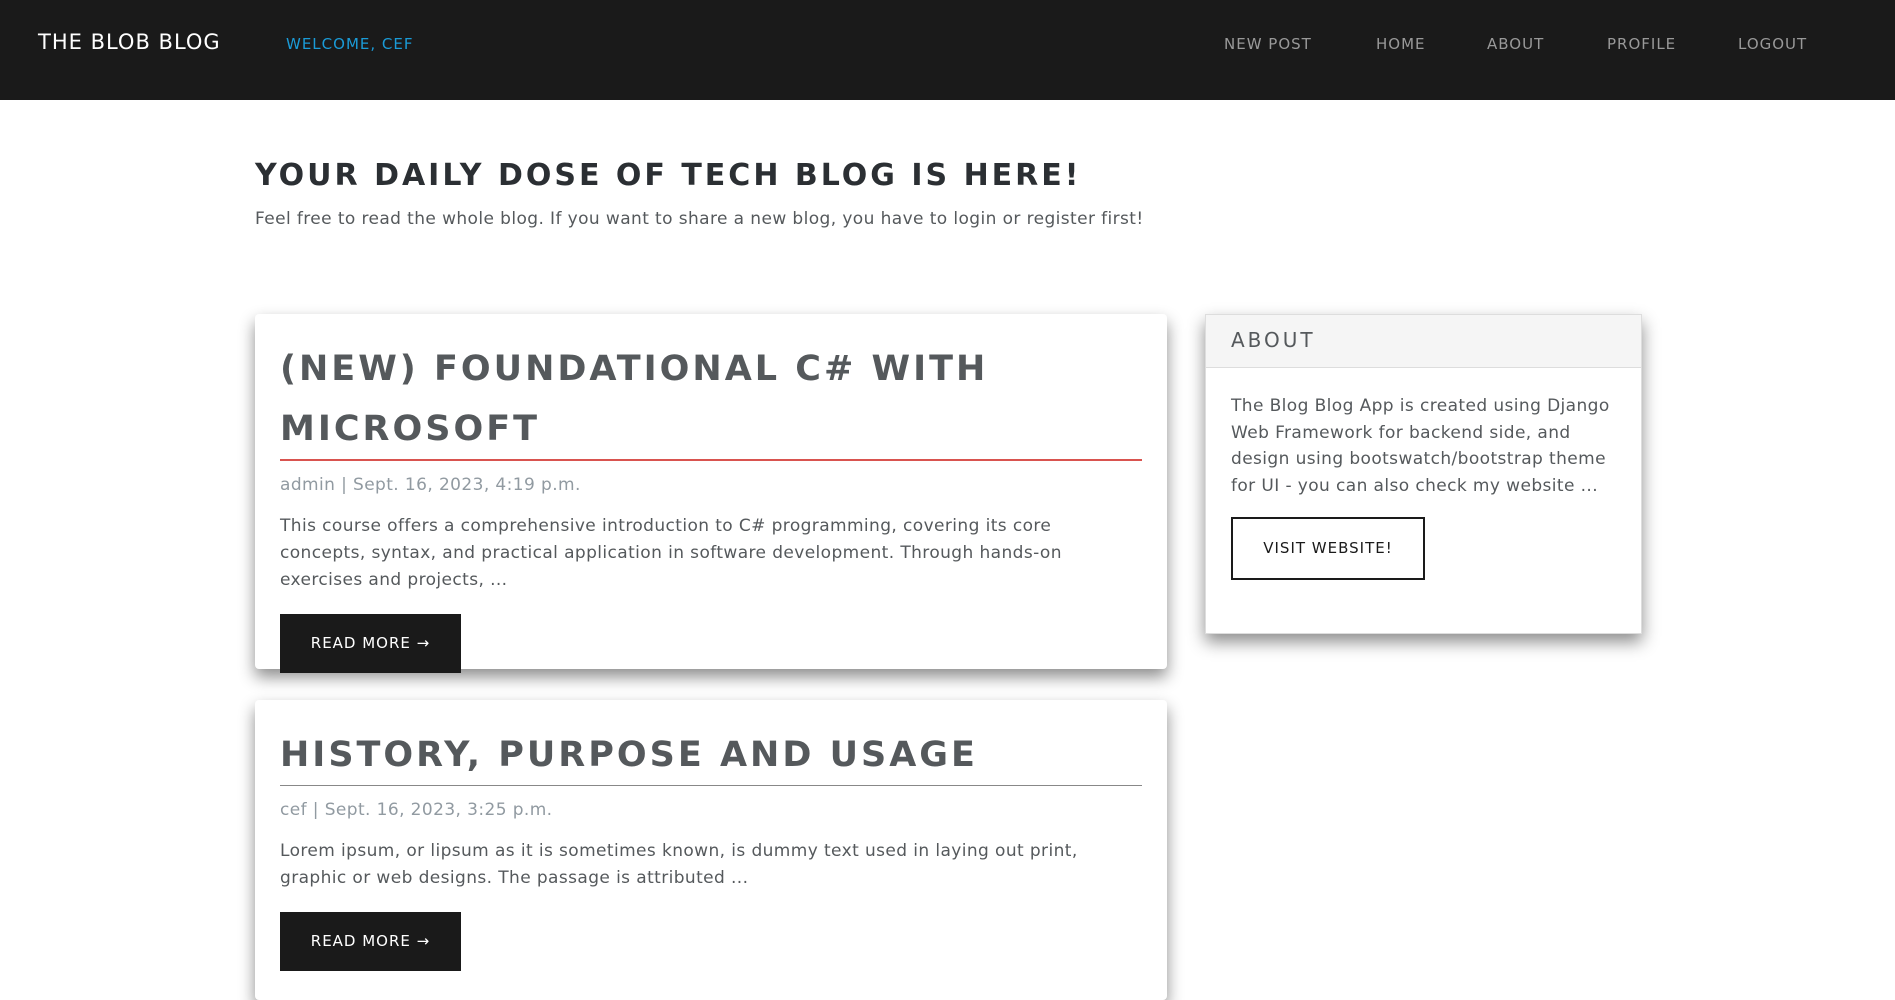 This screenshot has width=1895, height=1000. I want to click on nav-home: HOME, so click(1401, 44).